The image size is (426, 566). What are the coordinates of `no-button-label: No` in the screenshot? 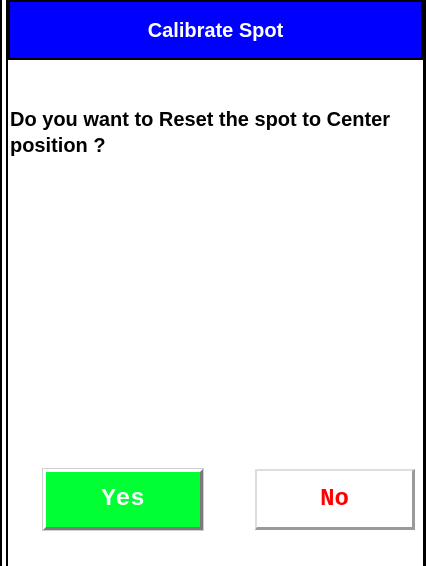 It's located at (334, 499).